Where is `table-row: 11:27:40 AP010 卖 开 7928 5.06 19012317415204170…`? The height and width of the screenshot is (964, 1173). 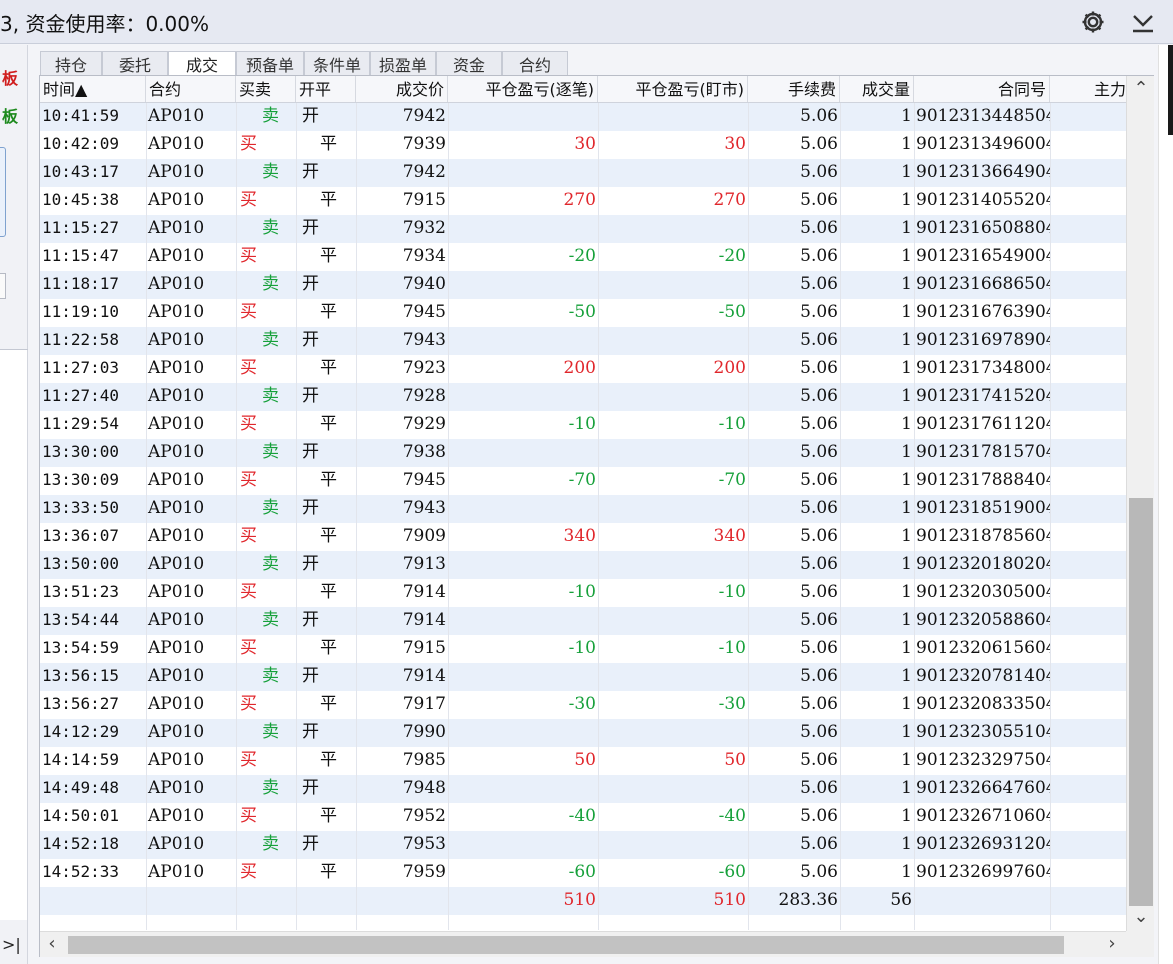 table-row: 11:27:40 AP010 卖 开 7928 5.06 19012317415204170… is located at coordinates (583, 397).